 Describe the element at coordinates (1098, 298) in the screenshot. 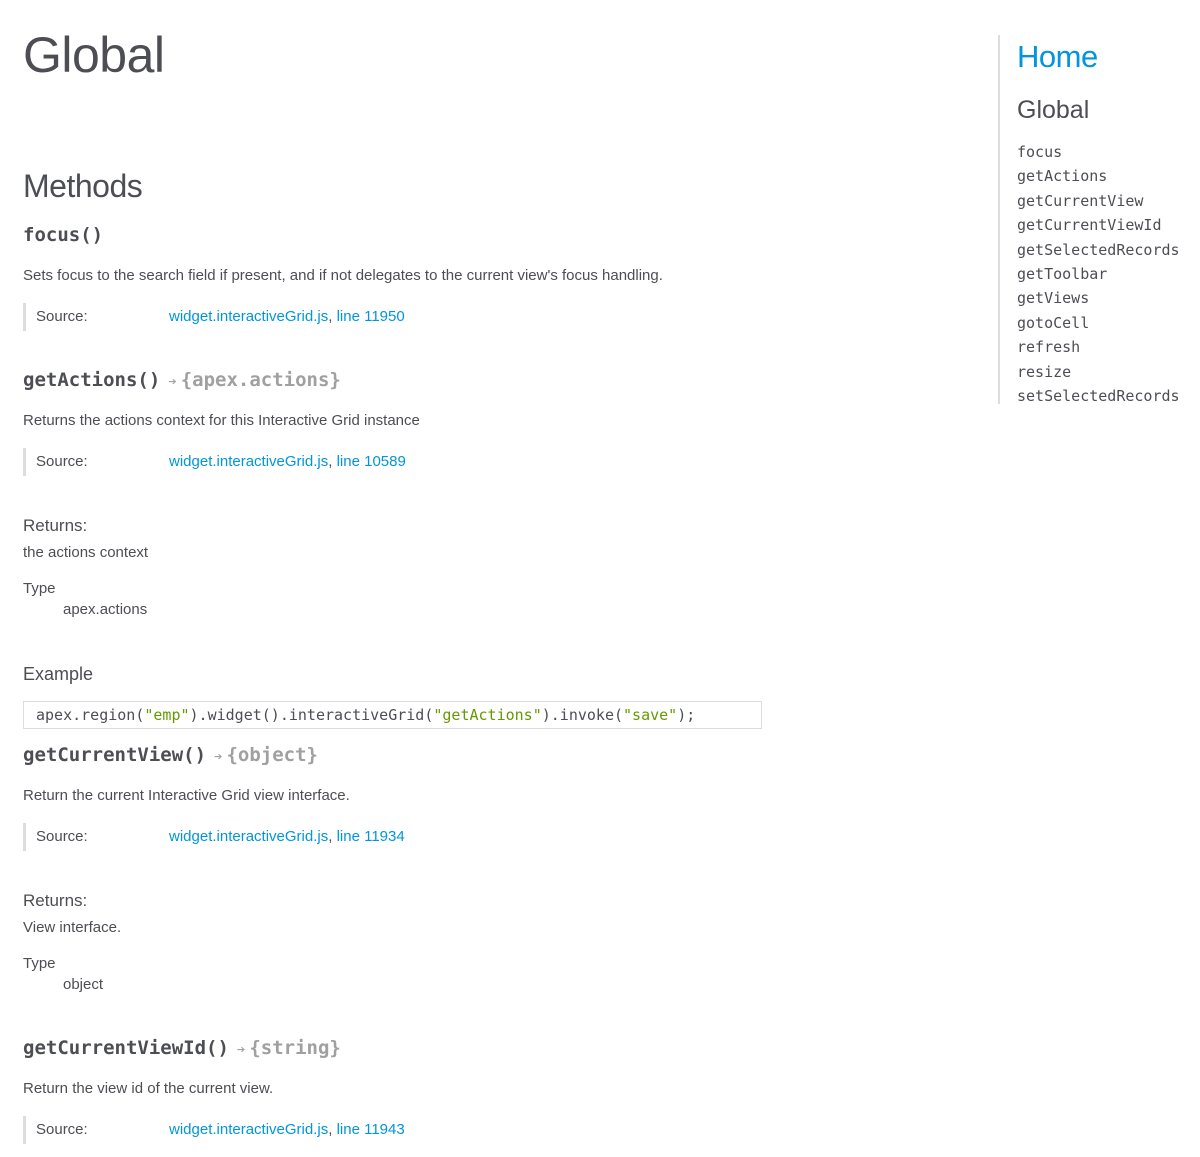

I see `nav-item-getviews: getViews` at that location.